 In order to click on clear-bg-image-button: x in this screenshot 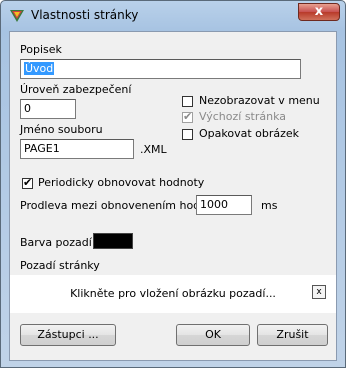, I will do `click(319, 292)`.